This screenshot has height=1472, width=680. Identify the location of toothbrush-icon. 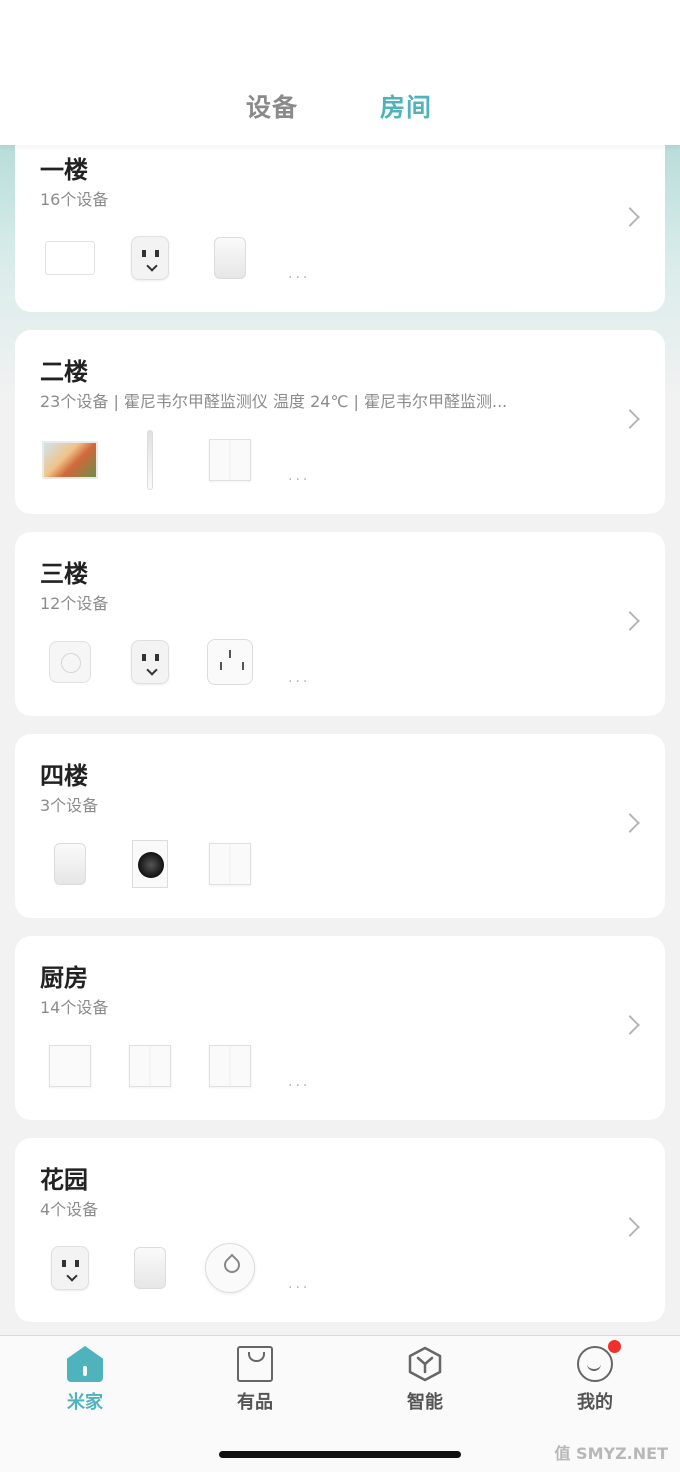
(150, 460).